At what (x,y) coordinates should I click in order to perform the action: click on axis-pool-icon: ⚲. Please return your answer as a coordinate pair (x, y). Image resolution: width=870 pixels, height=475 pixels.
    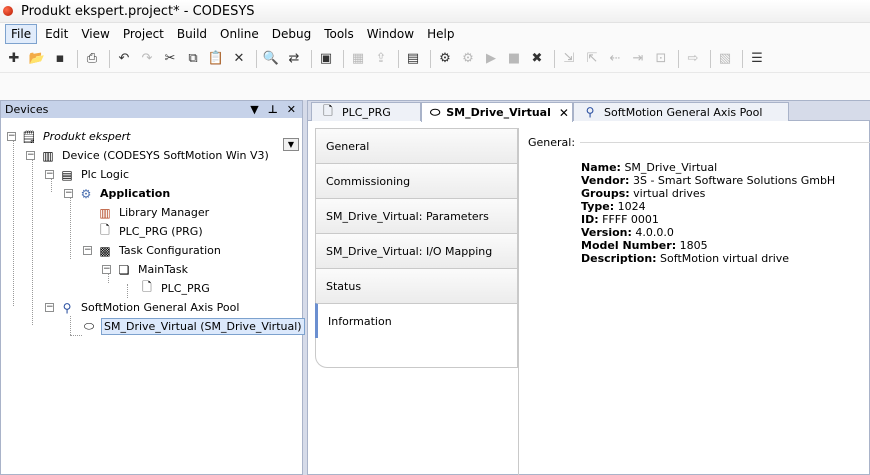
    Looking at the image, I should click on (590, 112).